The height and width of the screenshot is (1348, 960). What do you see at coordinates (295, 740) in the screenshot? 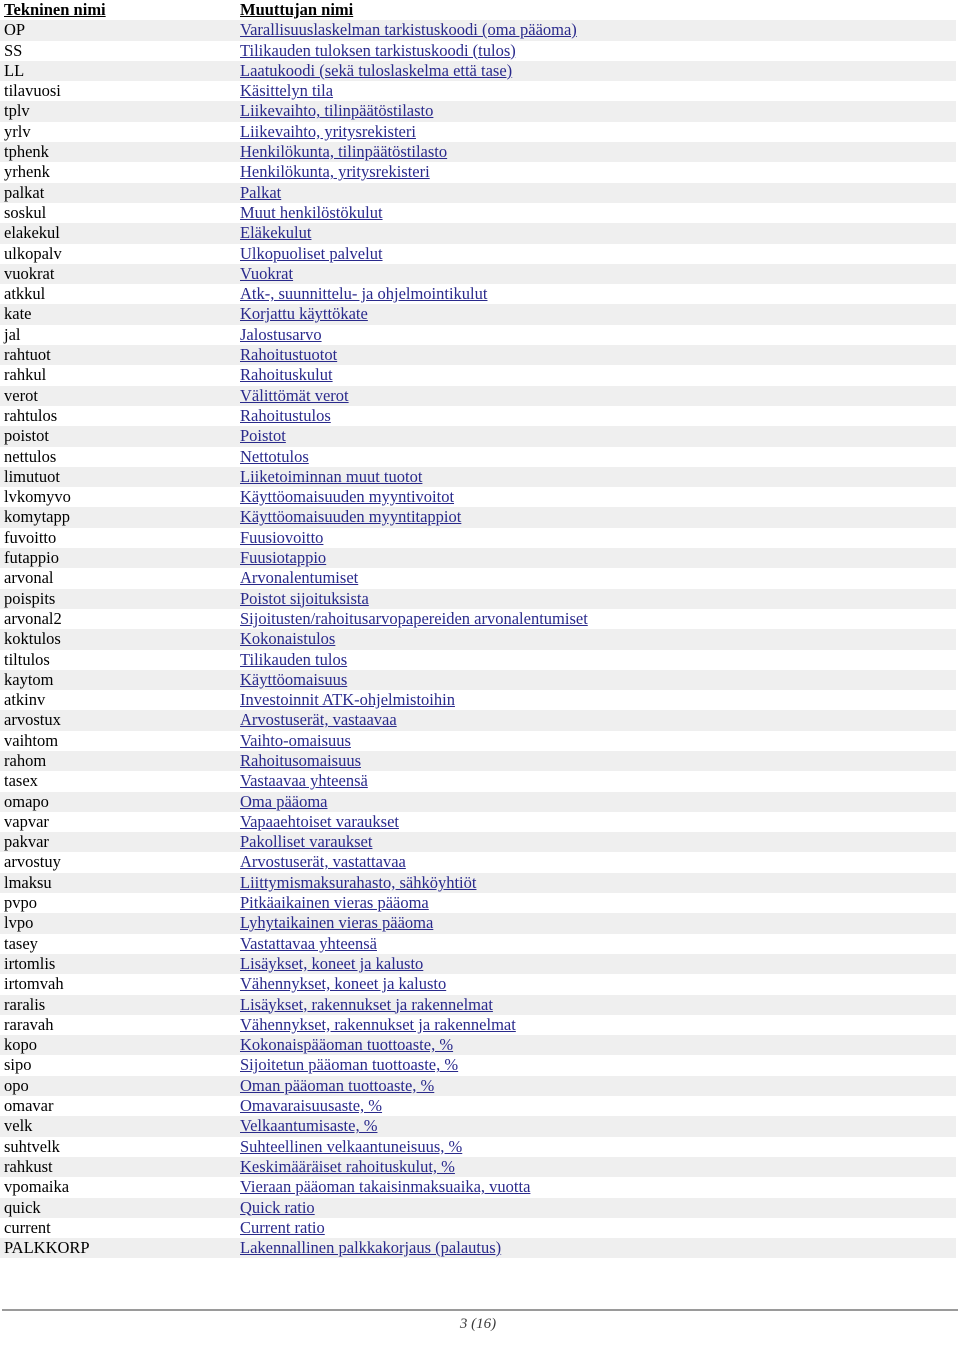
I see `variable-name-link: Vaihto-omaisuus` at bounding box center [295, 740].